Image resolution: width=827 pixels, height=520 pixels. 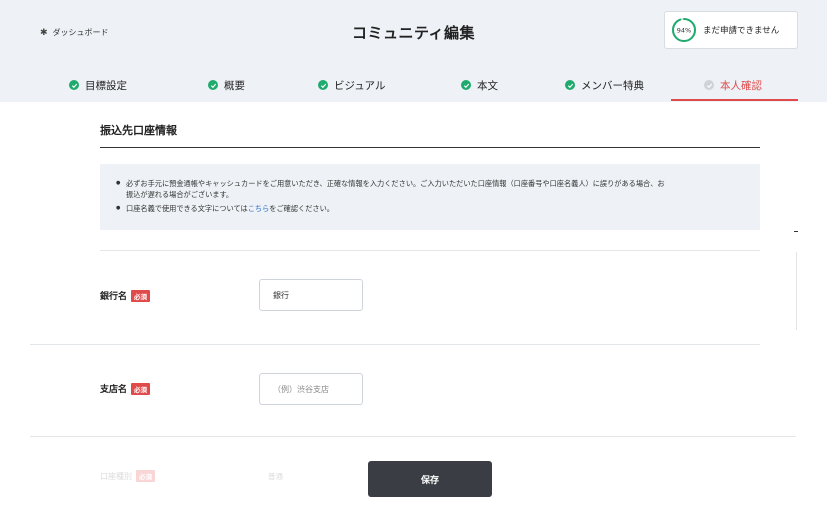 I want to click on application-status: 94% まだ申請できません, so click(x=731, y=30).